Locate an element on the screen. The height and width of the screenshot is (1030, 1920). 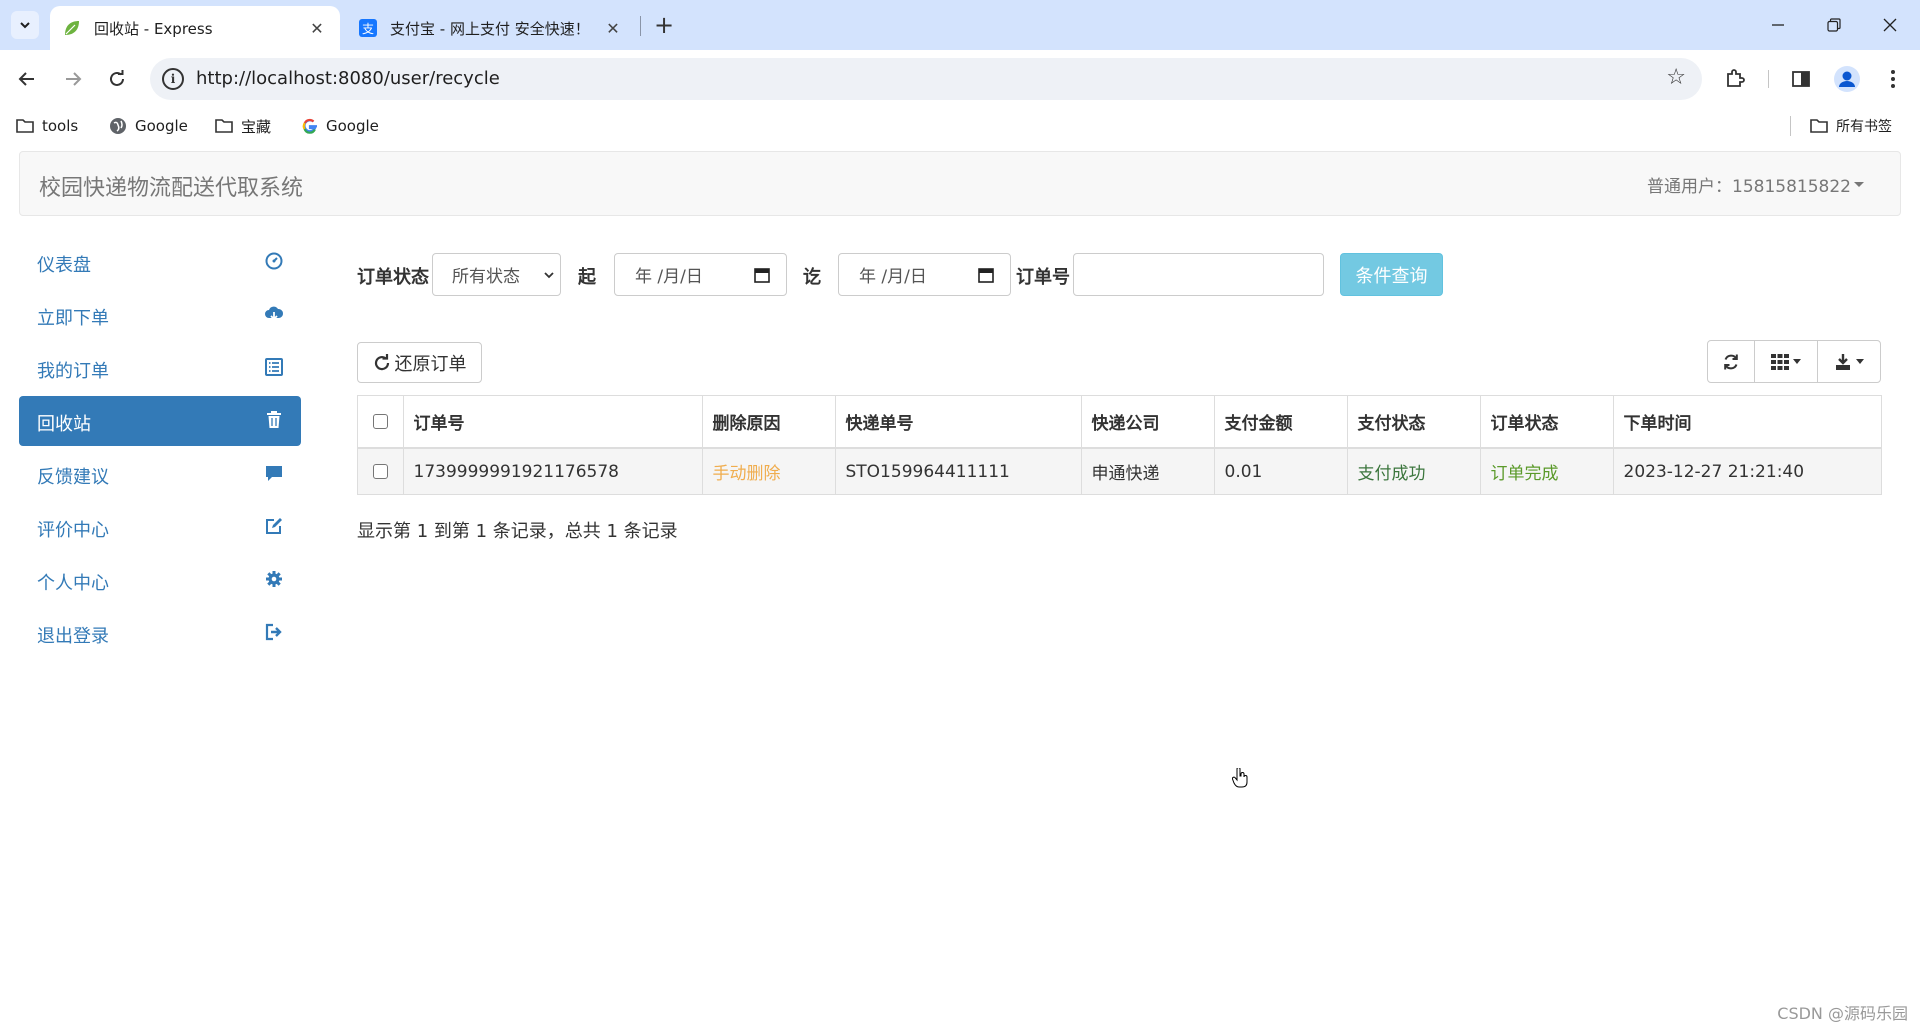
close-icon is located at coordinates (1890, 25).